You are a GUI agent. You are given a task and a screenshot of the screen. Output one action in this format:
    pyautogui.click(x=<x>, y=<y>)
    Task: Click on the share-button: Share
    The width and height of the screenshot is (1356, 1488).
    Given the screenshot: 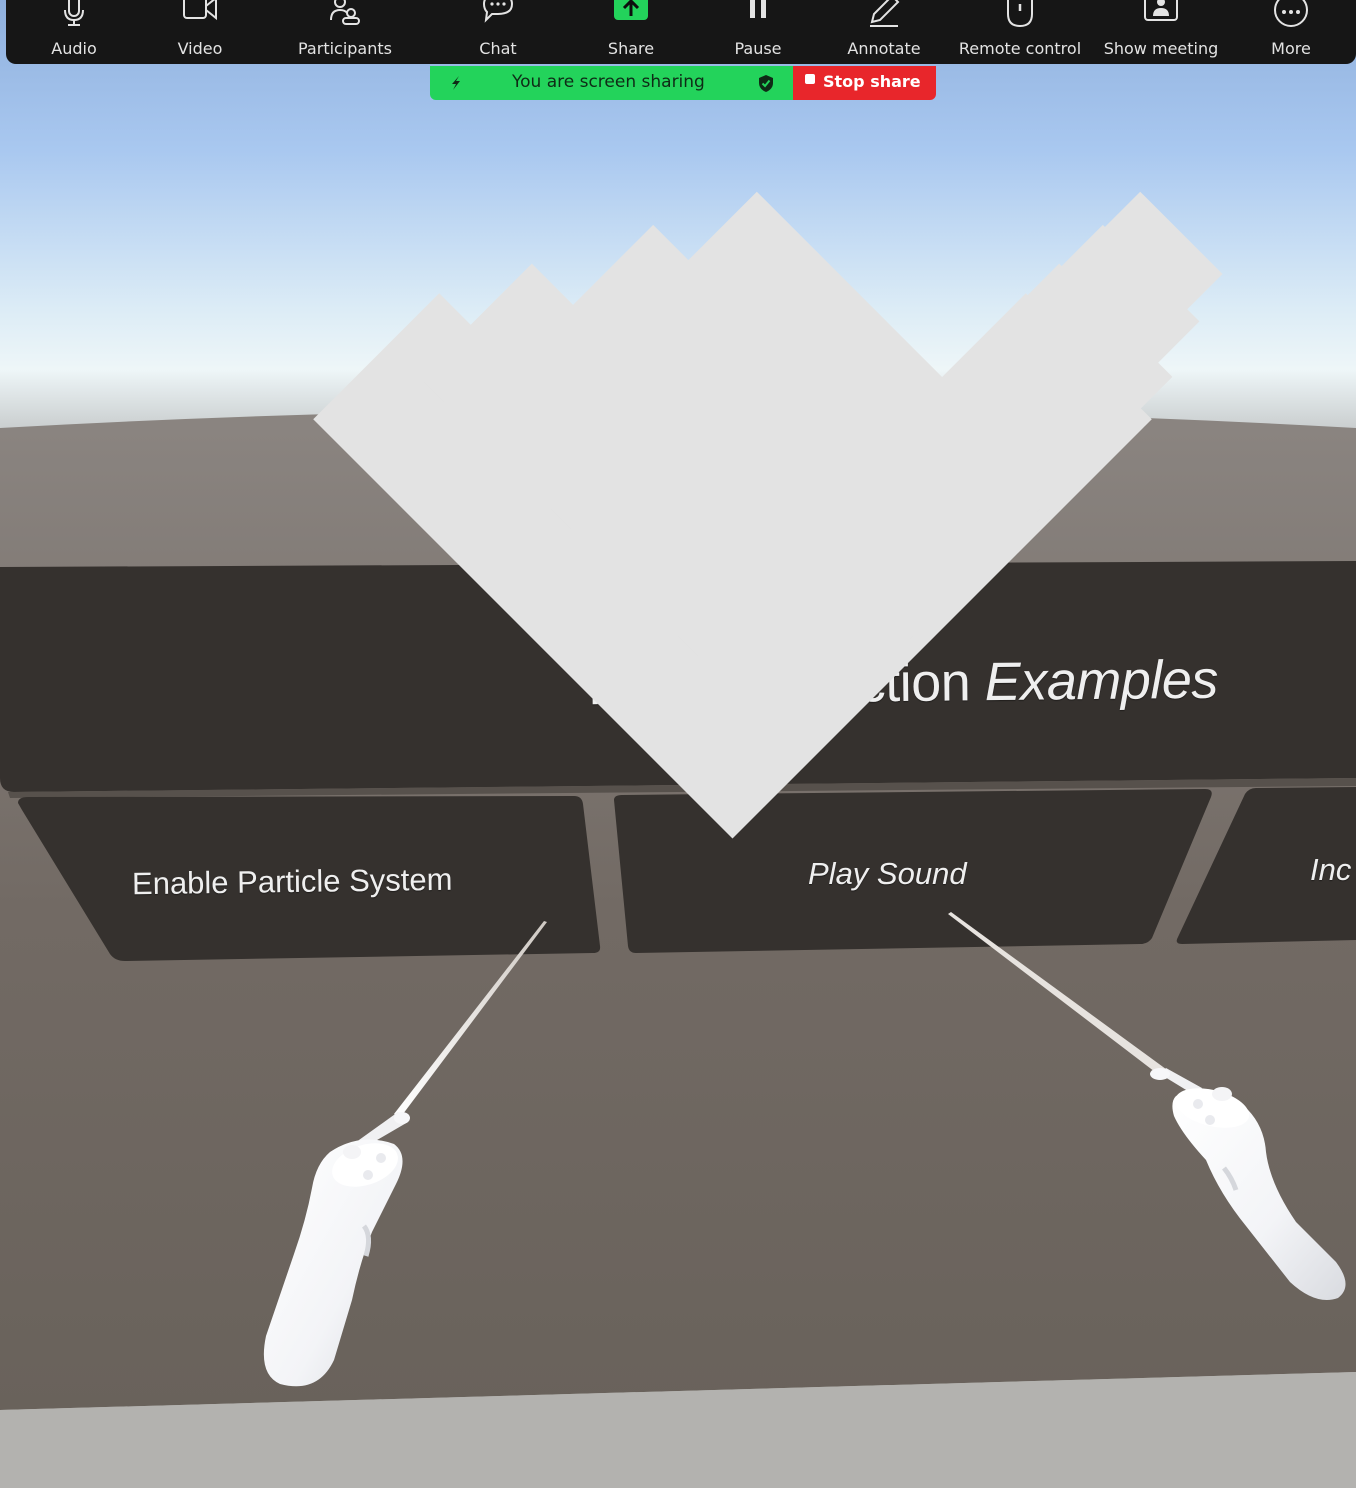 What is the action you would take?
    pyautogui.click(x=631, y=32)
    